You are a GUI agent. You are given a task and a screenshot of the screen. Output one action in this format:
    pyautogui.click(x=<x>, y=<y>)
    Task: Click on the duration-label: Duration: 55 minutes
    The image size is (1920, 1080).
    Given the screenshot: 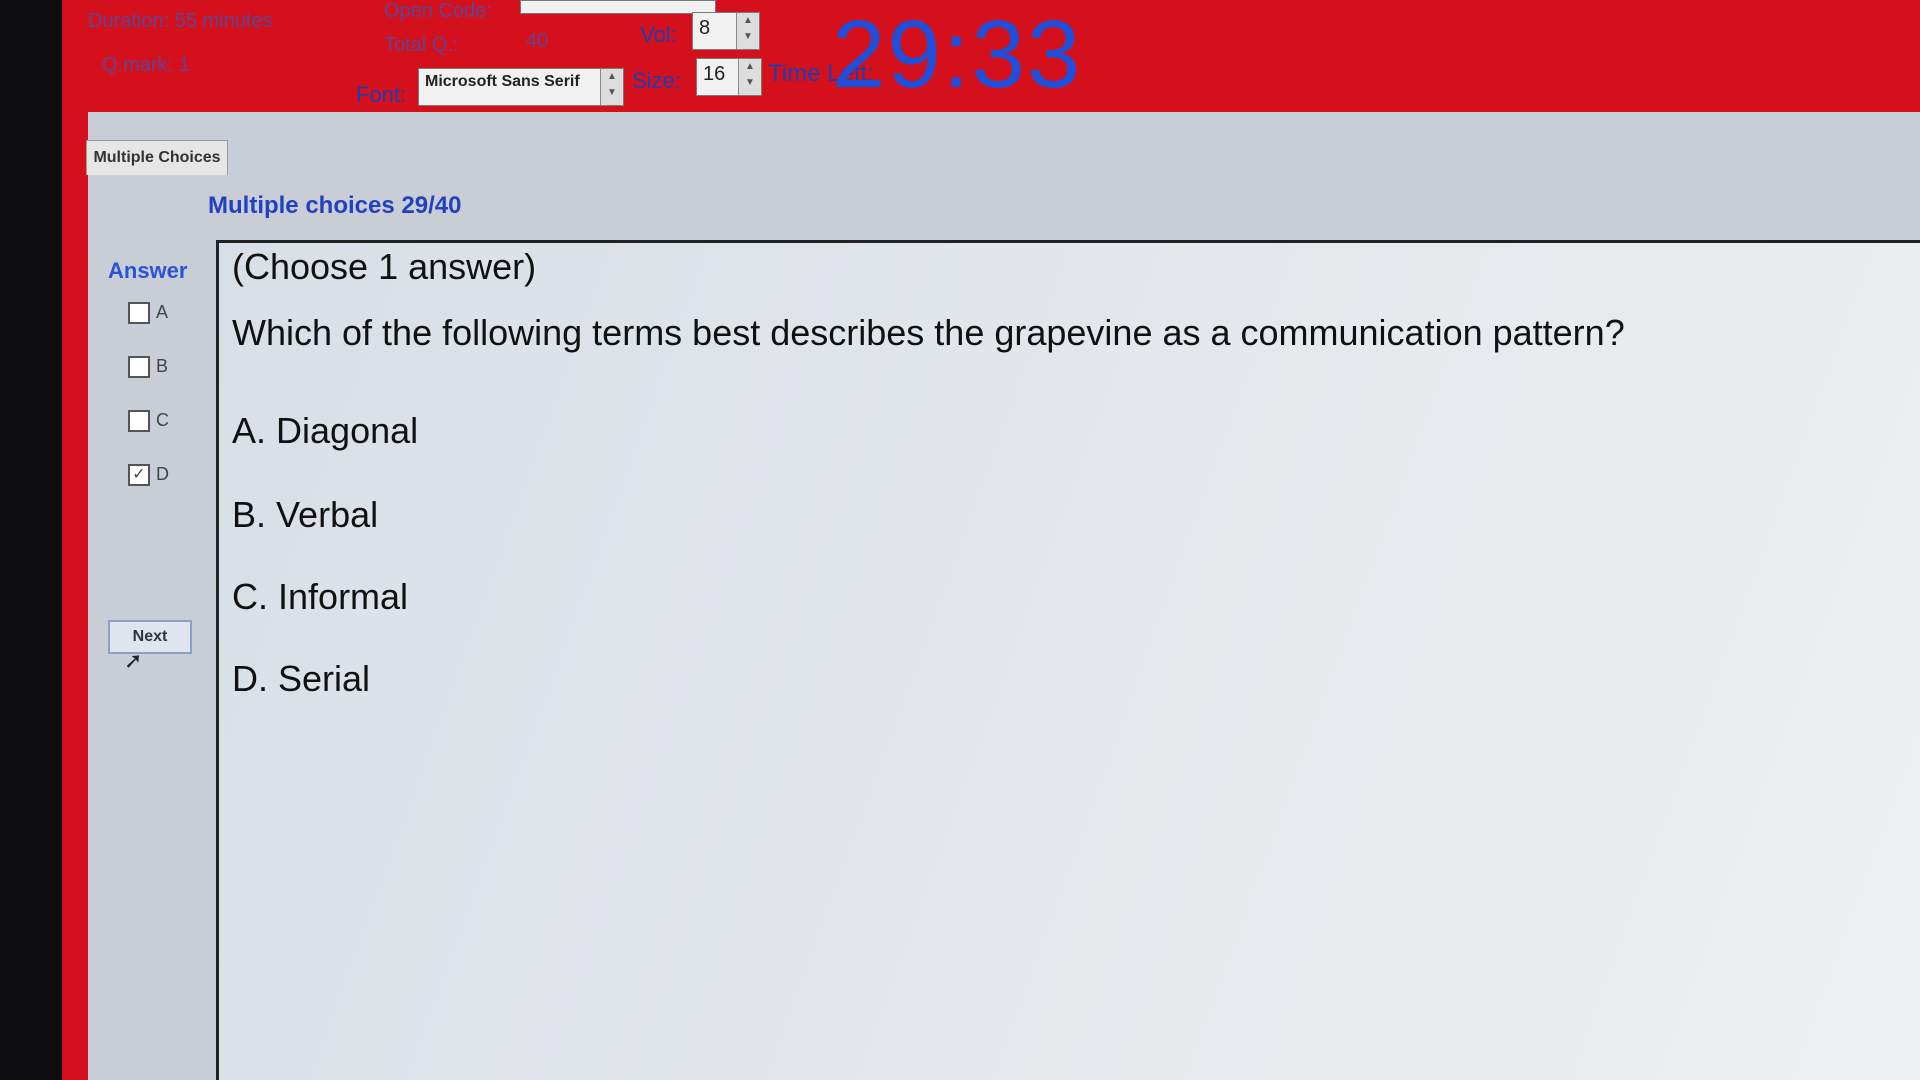 What is the action you would take?
    pyautogui.click(x=180, y=21)
    